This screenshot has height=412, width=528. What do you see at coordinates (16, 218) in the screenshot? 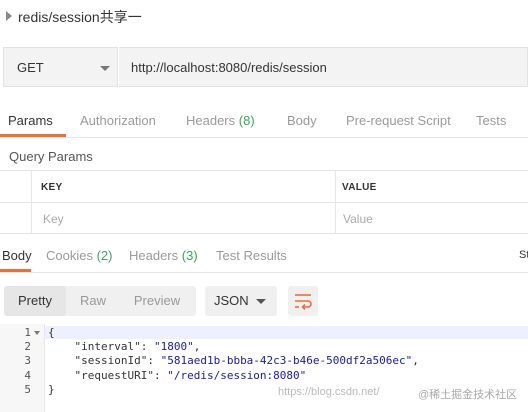
I see `param-checkbox-cell` at bounding box center [16, 218].